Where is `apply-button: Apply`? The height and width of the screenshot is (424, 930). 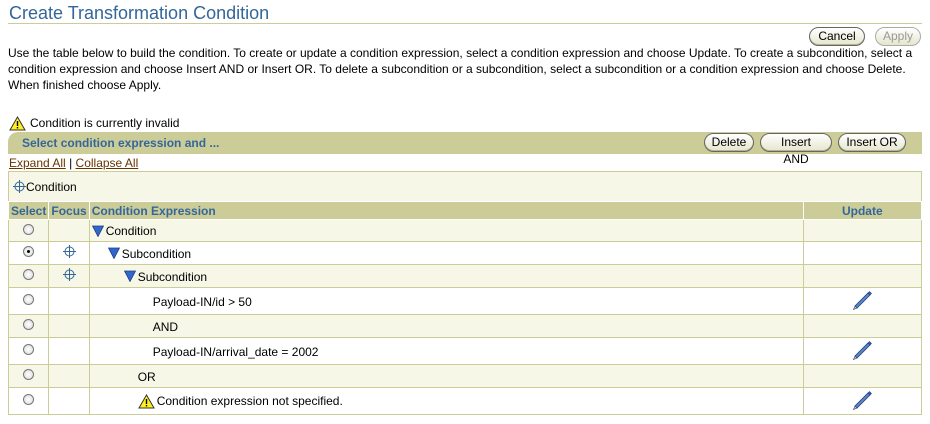 apply-button: Apply is located at coordinates (898, 36).